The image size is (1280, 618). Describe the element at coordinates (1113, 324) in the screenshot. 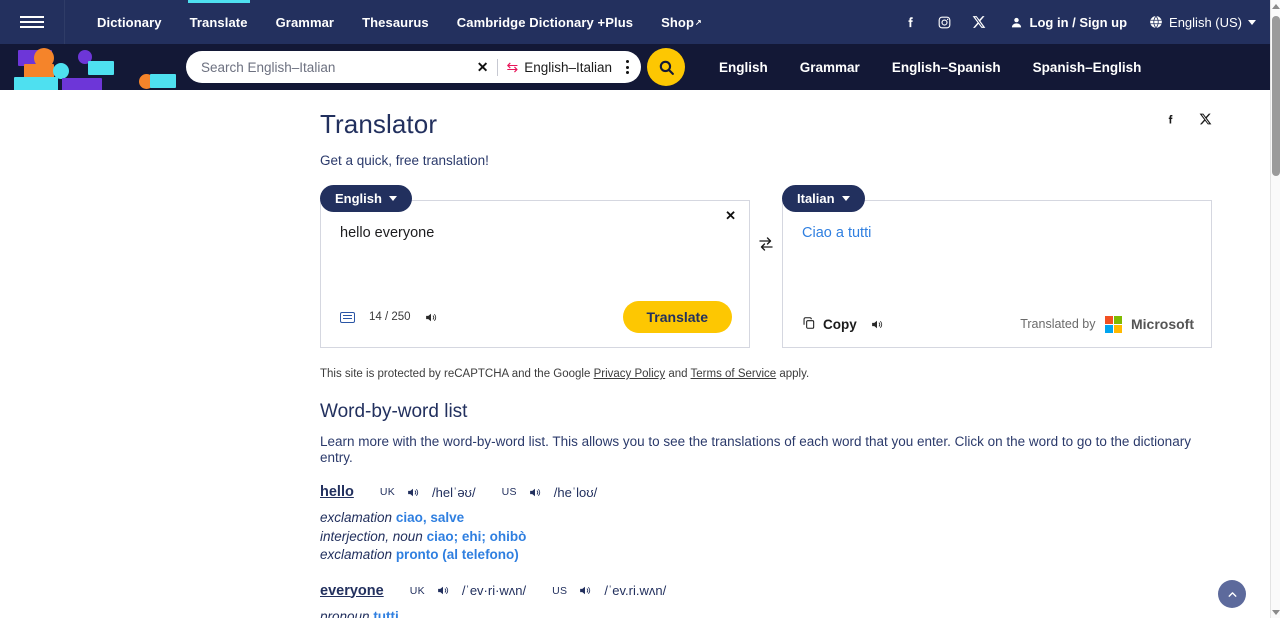

I see `microsoft-logo-icon` at that location.